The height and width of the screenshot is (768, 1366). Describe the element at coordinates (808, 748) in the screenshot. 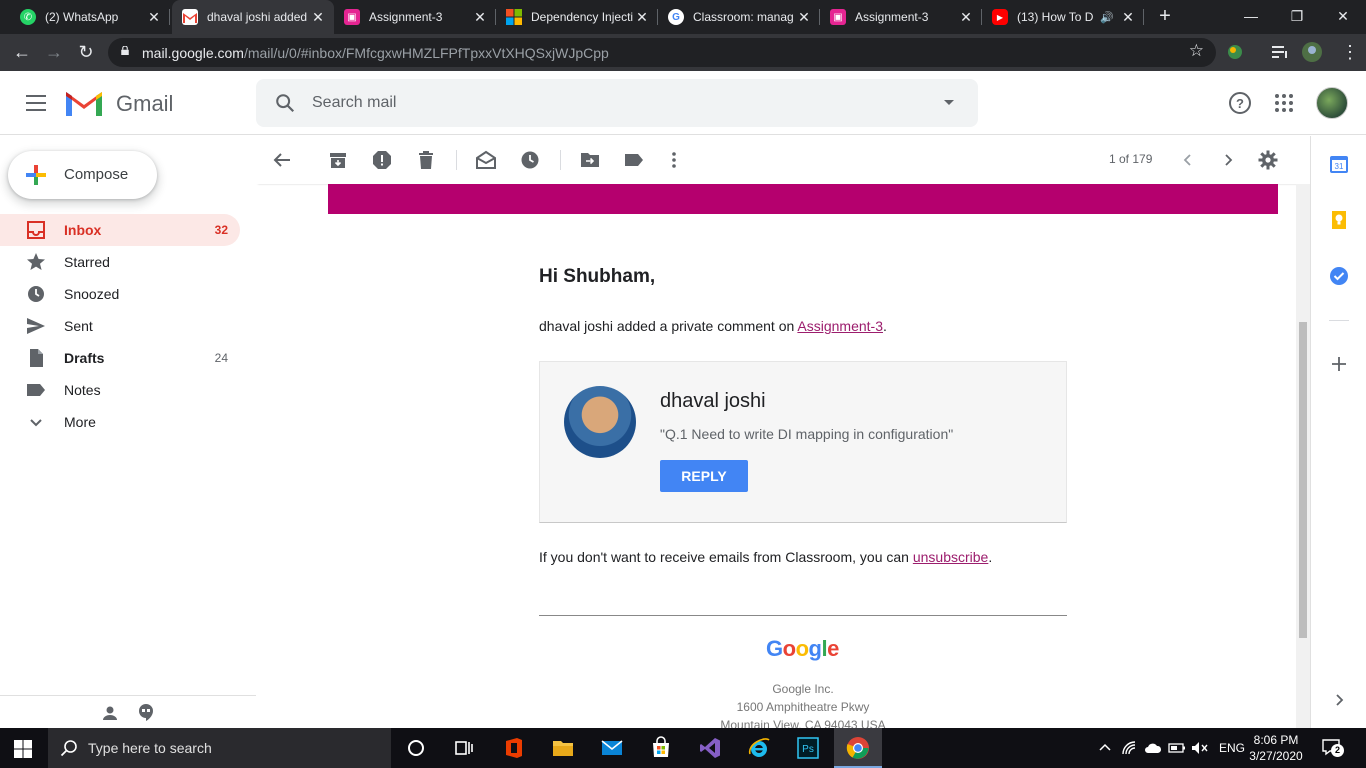

I see `photoshop-icon: Ps` at that location.